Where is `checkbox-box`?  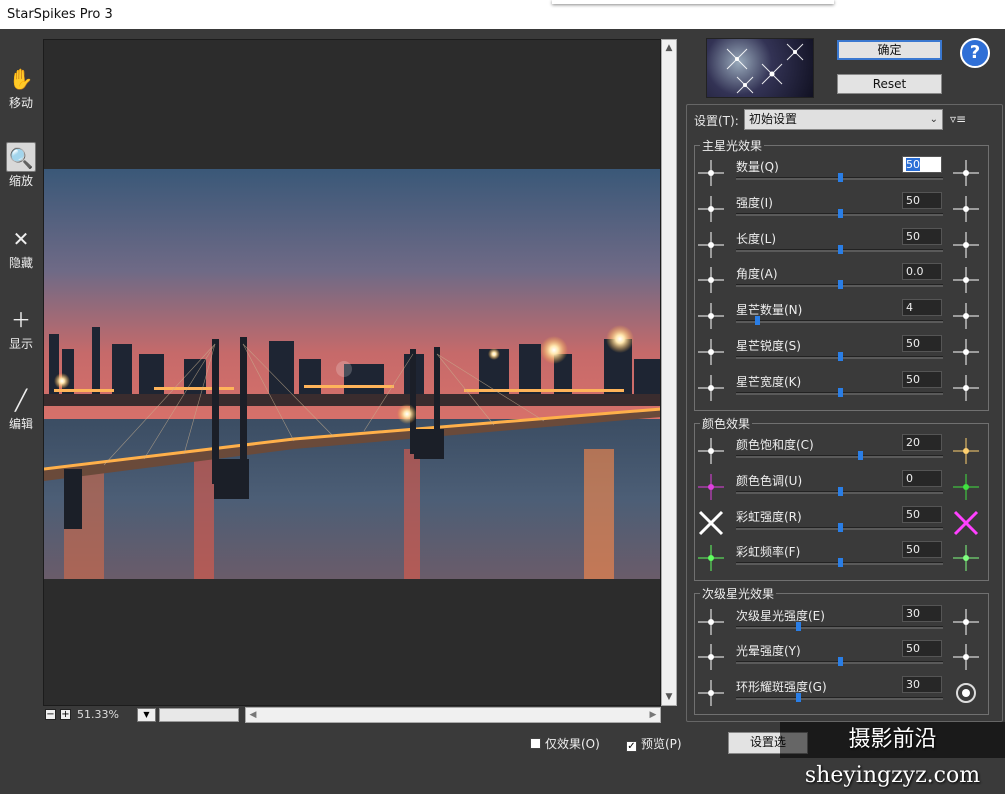
checkbox-box is located at coordinates (535, 743).